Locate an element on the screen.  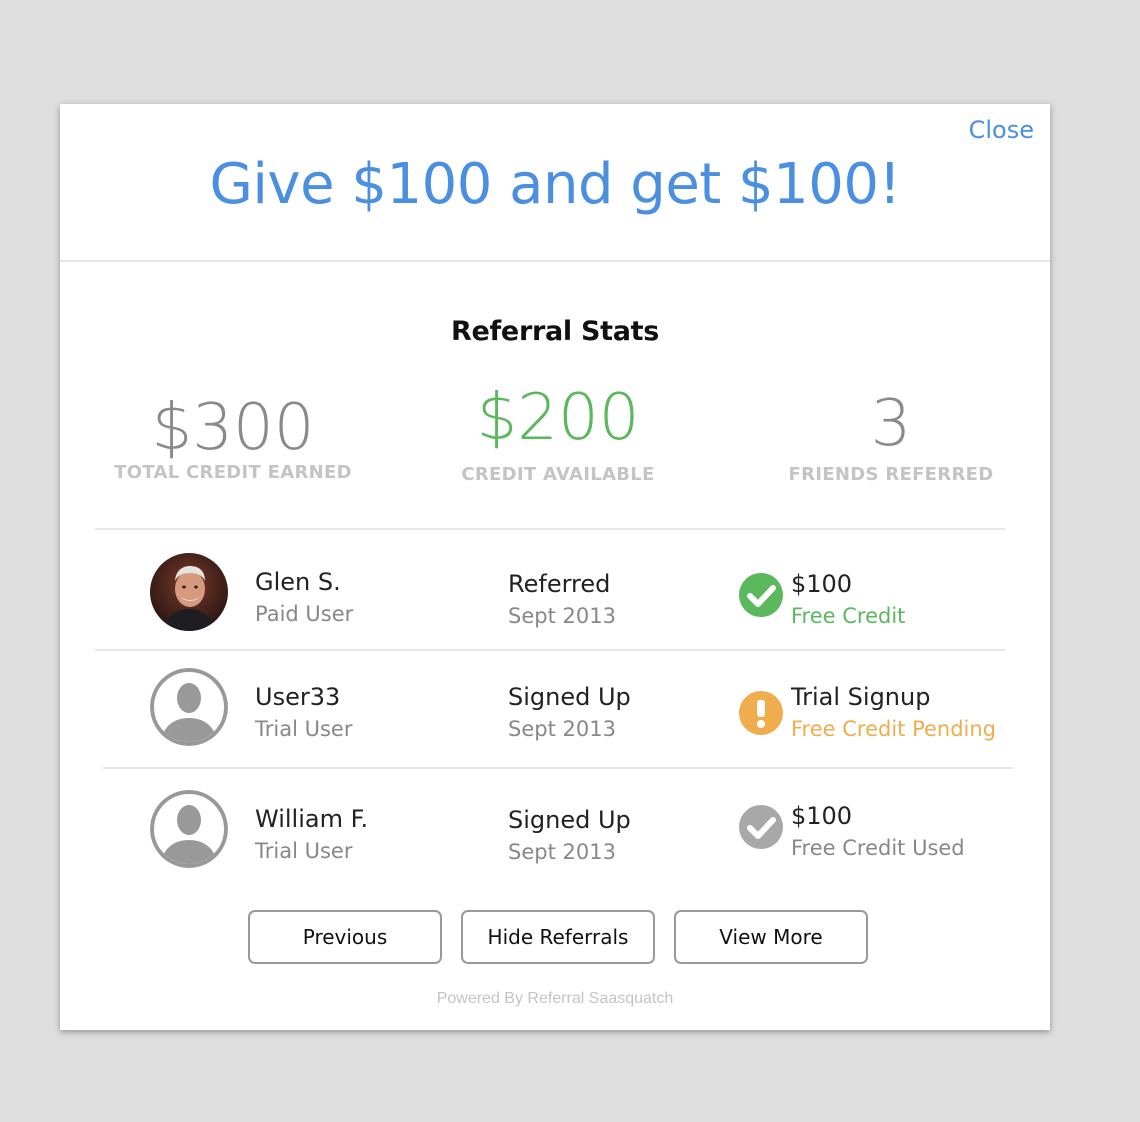
view-more-button: View More is located at coordinates (771, 937).